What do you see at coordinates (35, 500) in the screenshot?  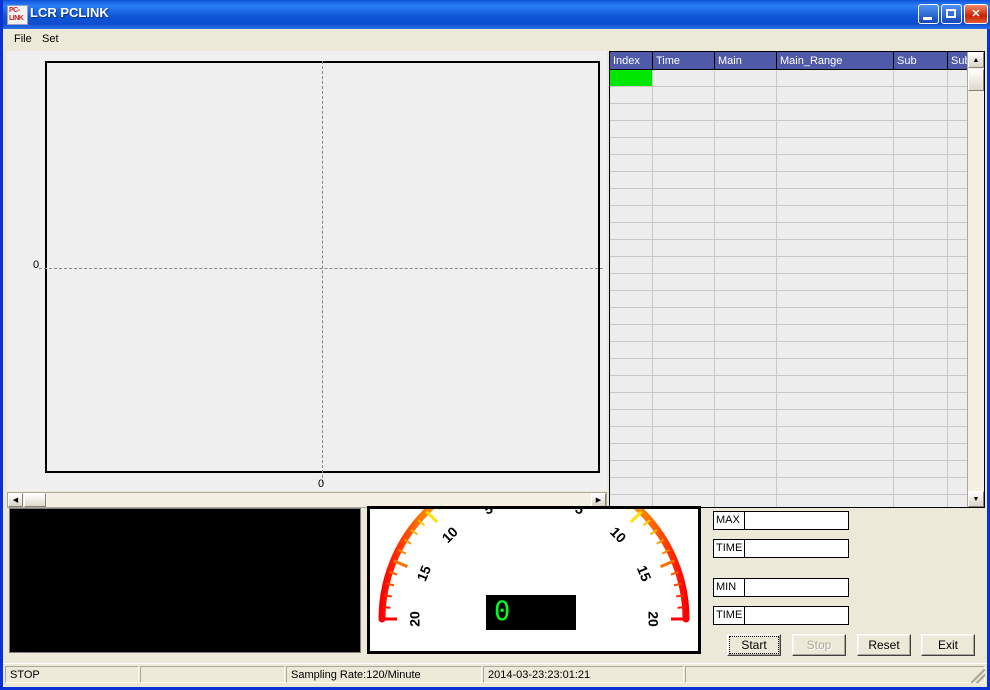 I see `horizontal-scroll-thumb` at bounding box center [35, 500].